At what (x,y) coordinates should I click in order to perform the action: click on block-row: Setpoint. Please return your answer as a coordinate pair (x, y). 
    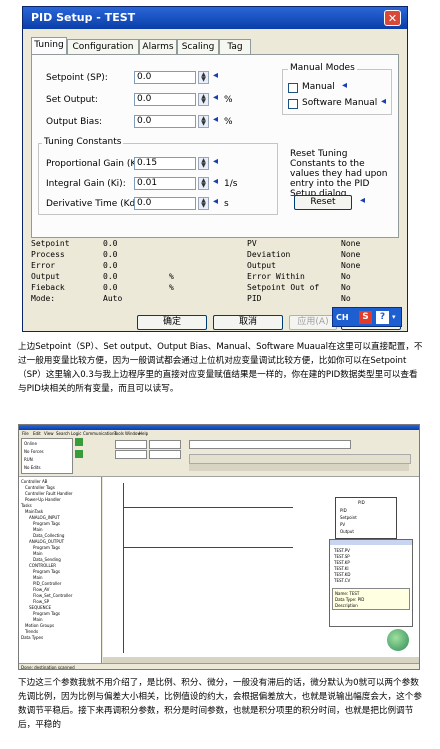
    Looking at the image, I should click on (348, 517).